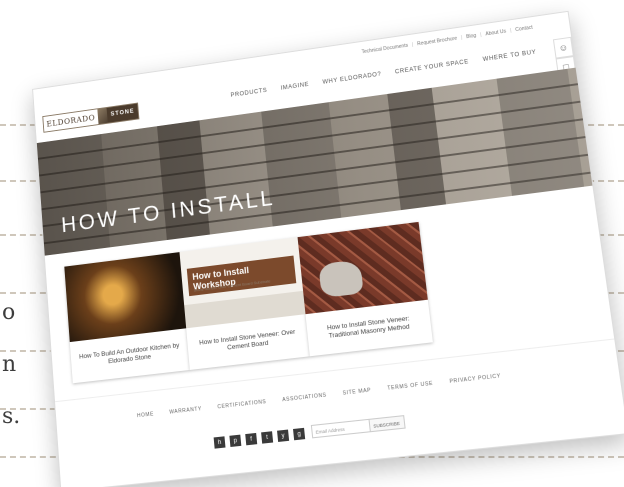  I want to click on eldorado-logo: ELDORADO STONE, so click(91, 117).